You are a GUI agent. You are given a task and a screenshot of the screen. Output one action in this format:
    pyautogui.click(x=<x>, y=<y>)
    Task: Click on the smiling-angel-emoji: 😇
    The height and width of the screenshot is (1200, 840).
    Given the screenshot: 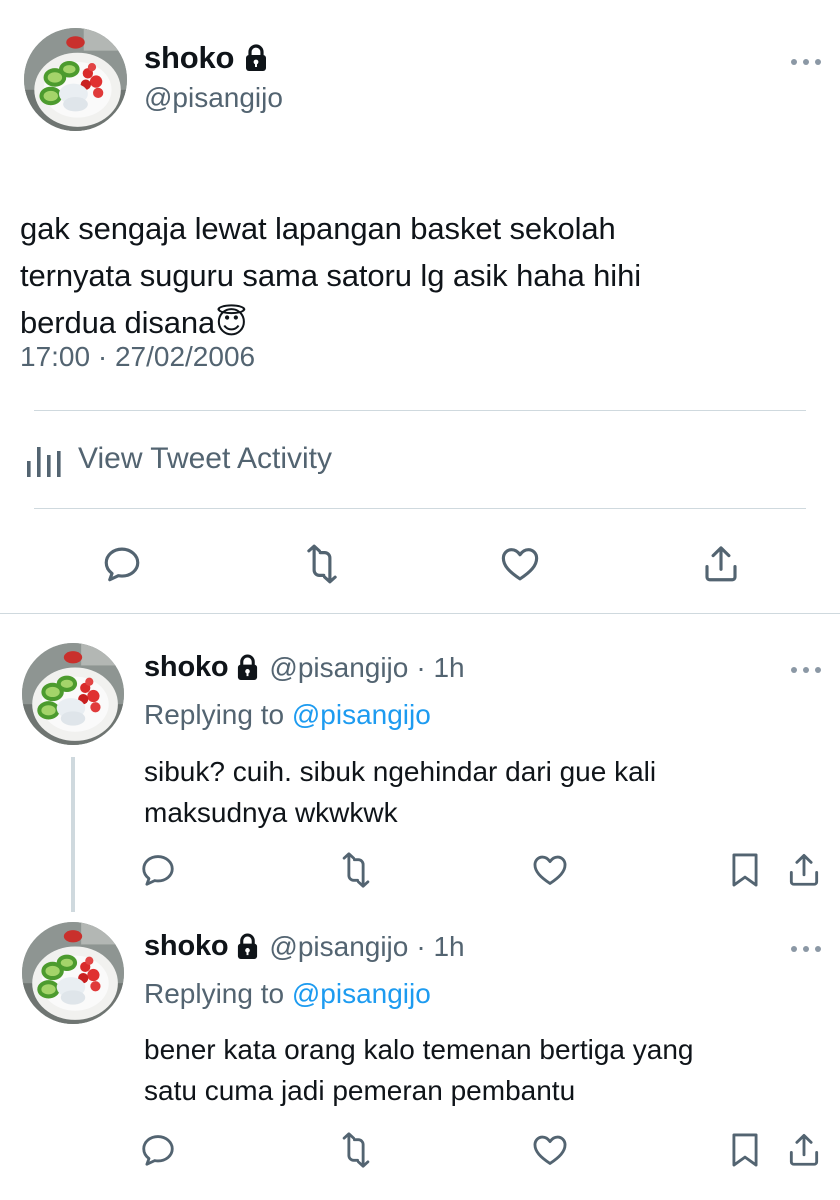 What is the action you would take?
    pyautogui.click(x=231, y=322)
    